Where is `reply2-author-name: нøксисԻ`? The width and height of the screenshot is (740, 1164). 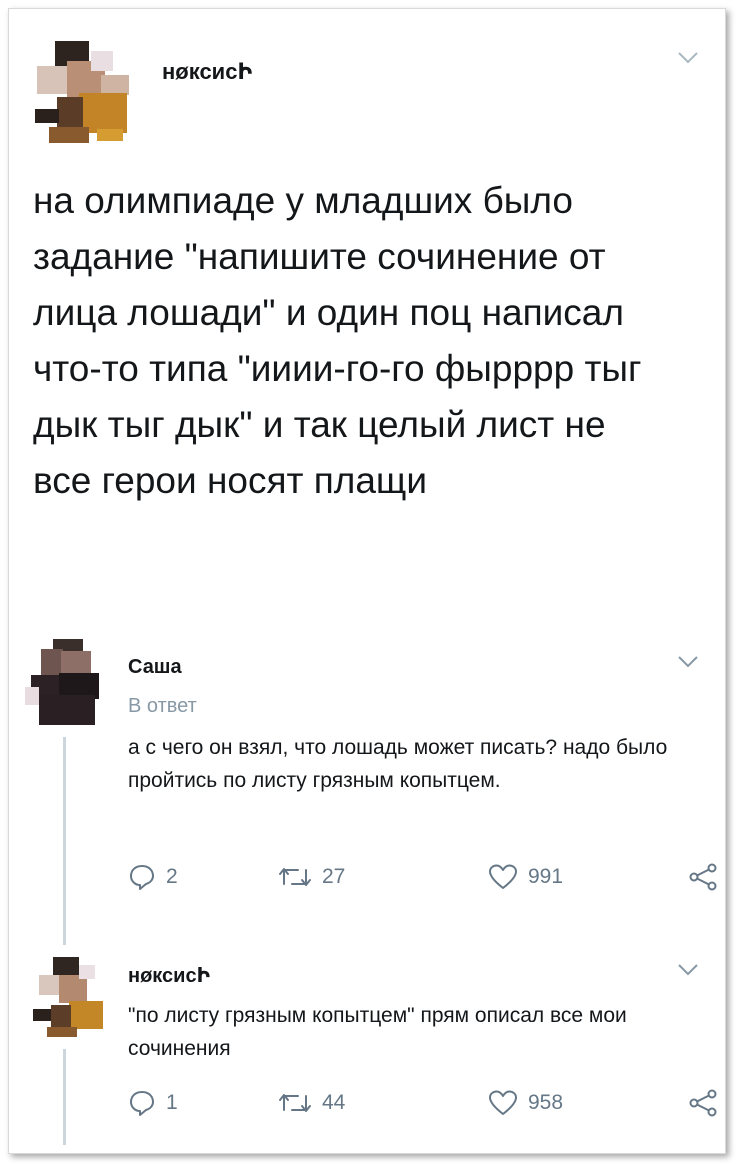
reply2-author-name: нøксисԻ is located at coordinates (169, 975).